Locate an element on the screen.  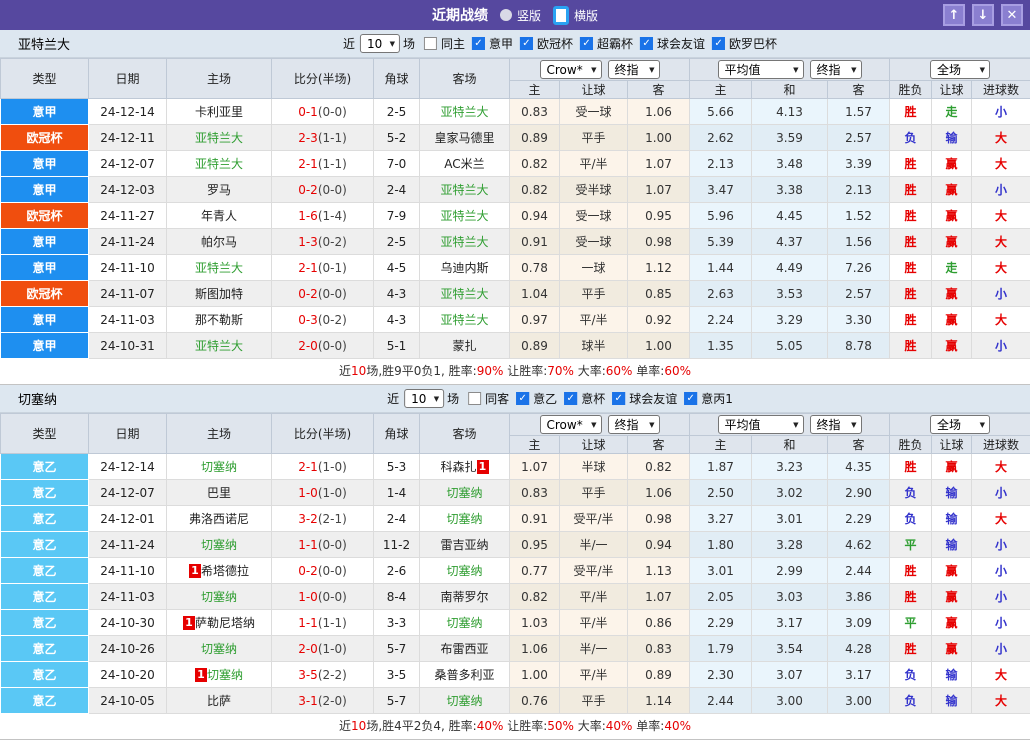
summary-segment: 大率: is located at coordinates (590, 726).